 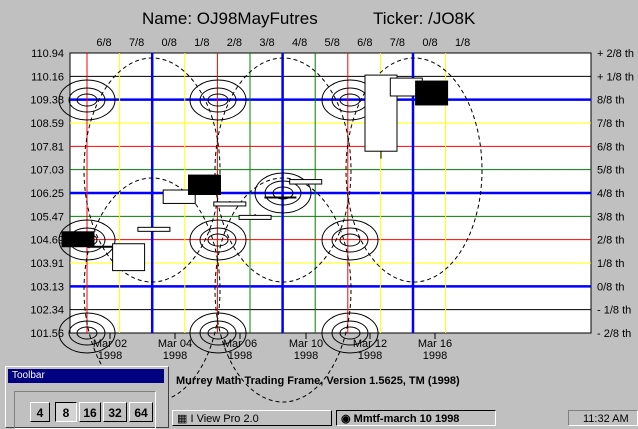 What do you see at coordinates (332, 43) in the screenshot?
I see `top-tick-label: 5/8` at bounding box center [332, 43].